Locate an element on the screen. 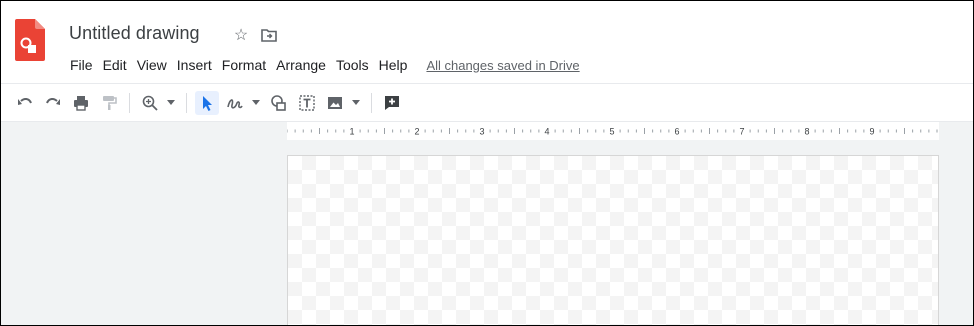 This screenshot has width=974, height=326. menu-format: Format is located at coordinates (244, 65).